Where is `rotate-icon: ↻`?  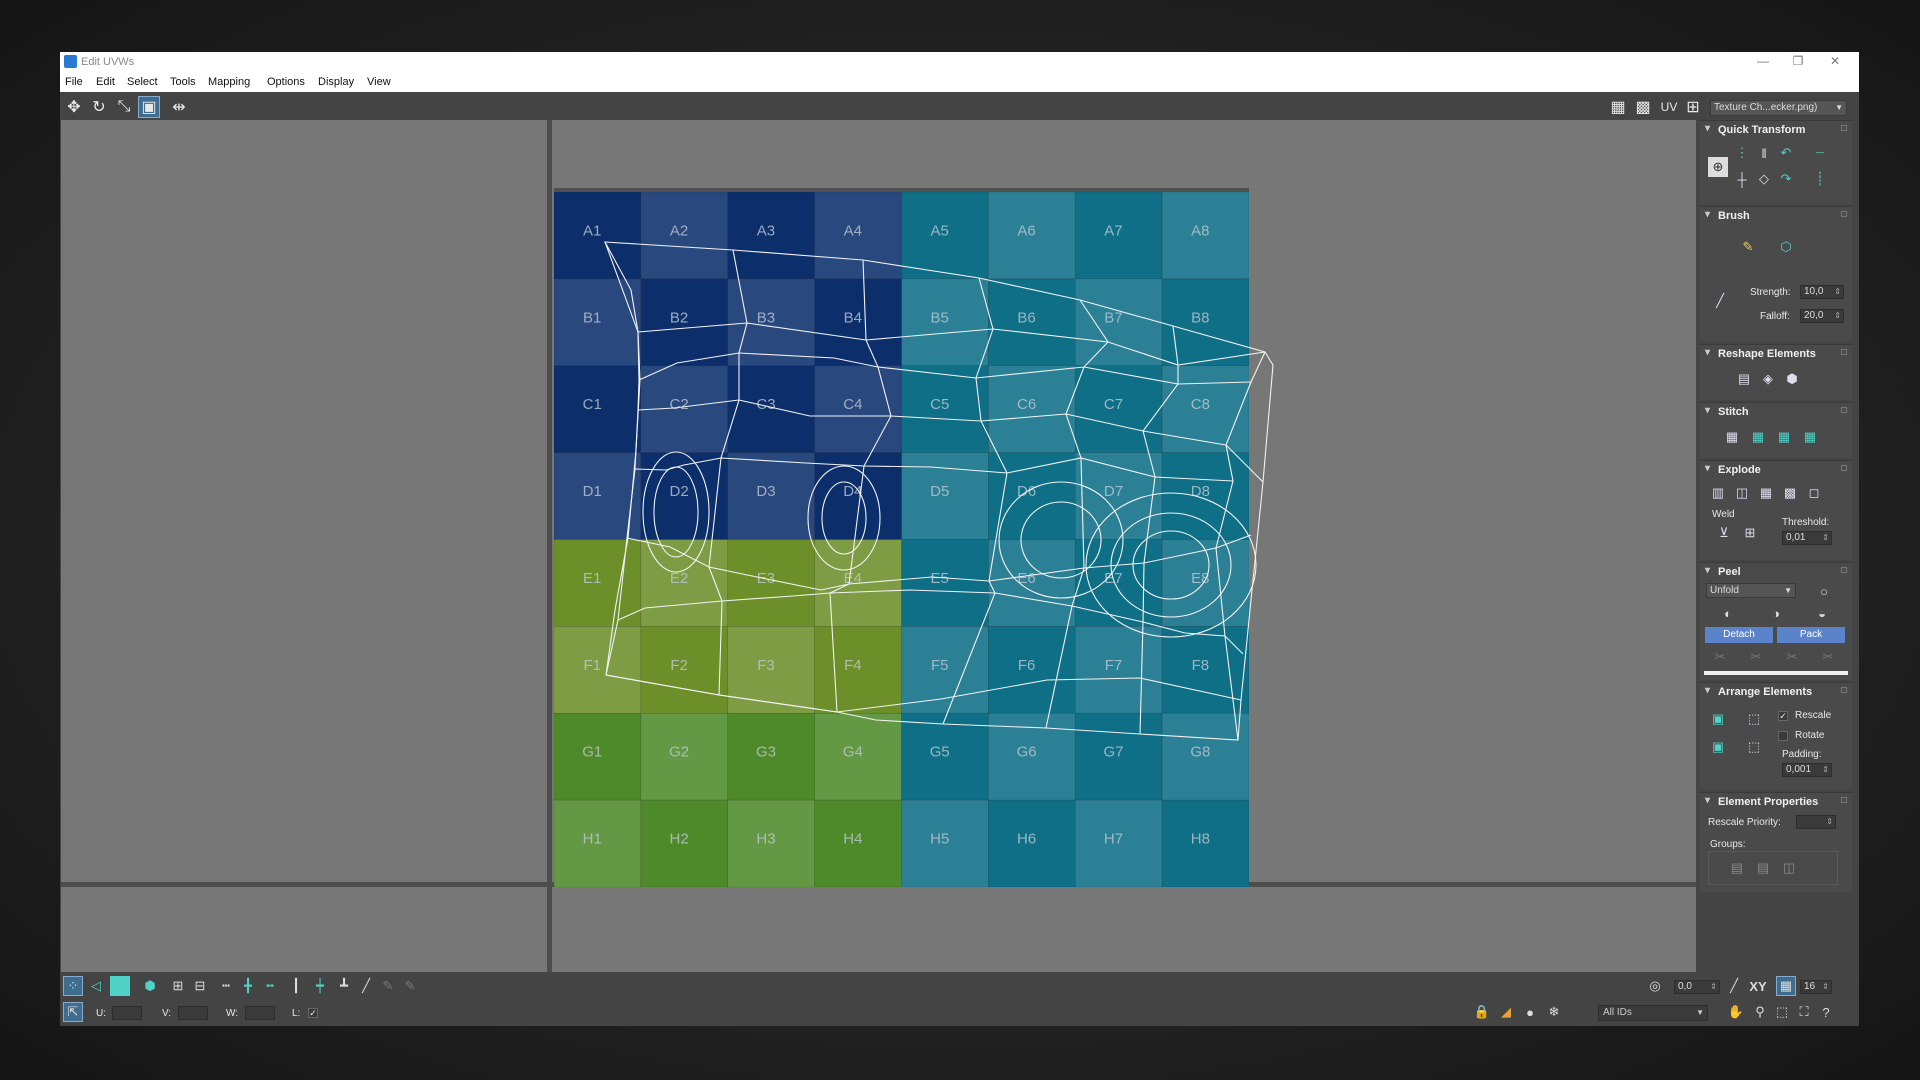
rotate-icon: ↻ is located at coordinates (99, 107).